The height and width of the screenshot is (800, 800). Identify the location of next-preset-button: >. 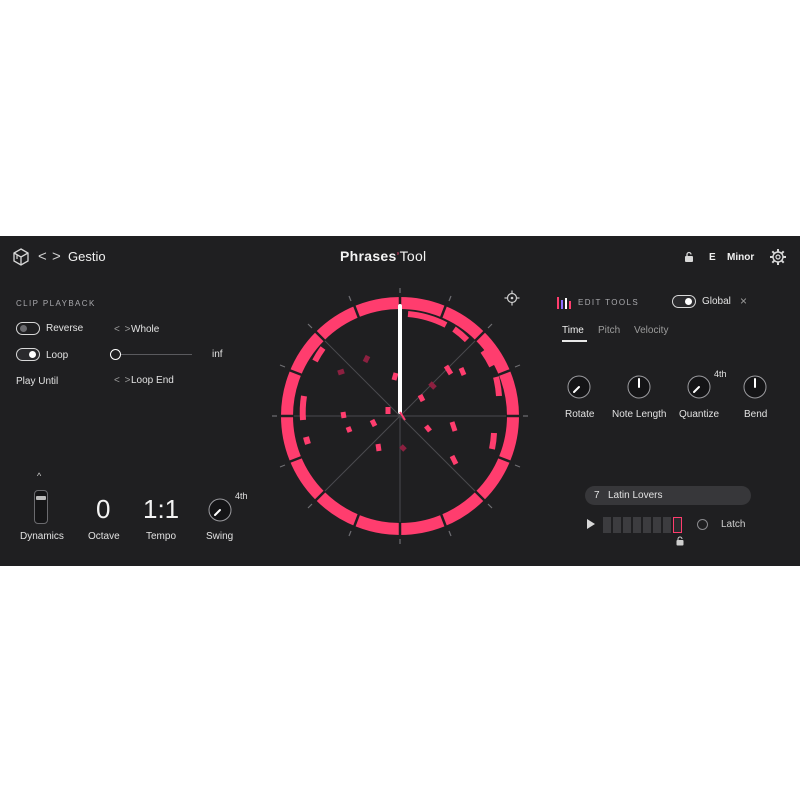
(56, 256).